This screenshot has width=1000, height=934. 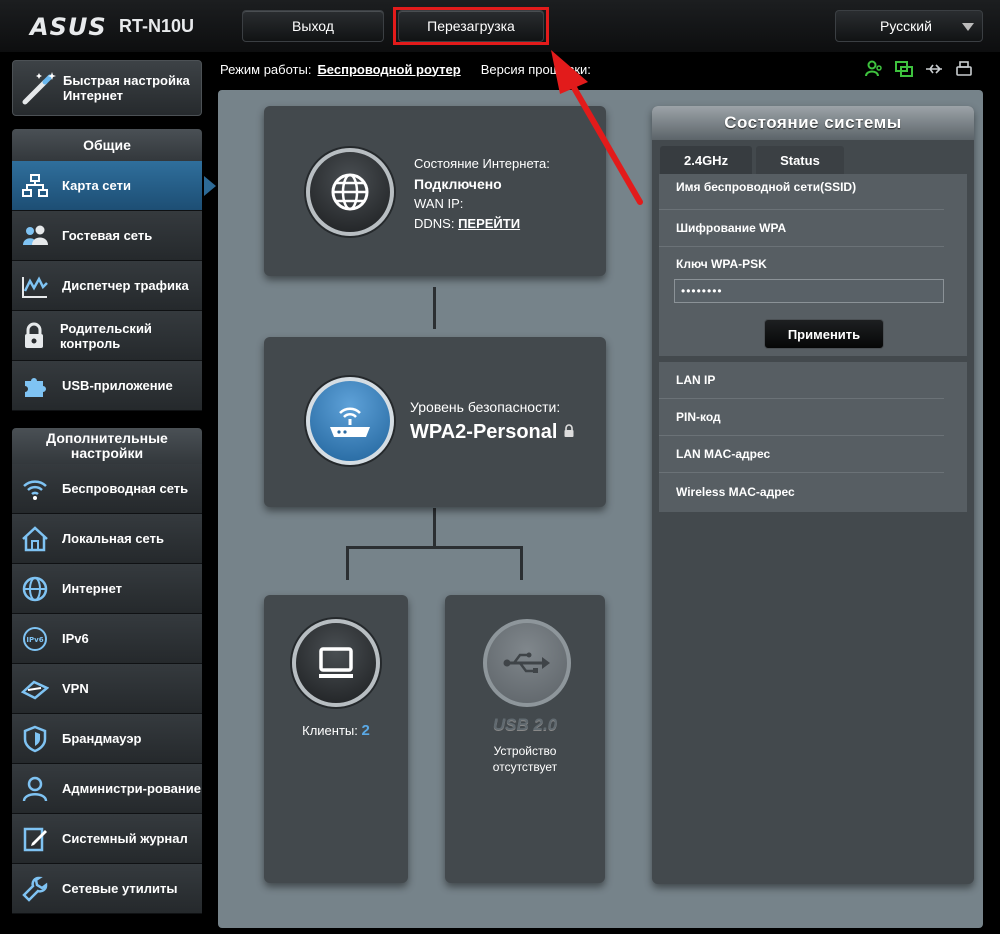 I want to click on security-label: Уровень безопасности:, so click(x=485, y=407).